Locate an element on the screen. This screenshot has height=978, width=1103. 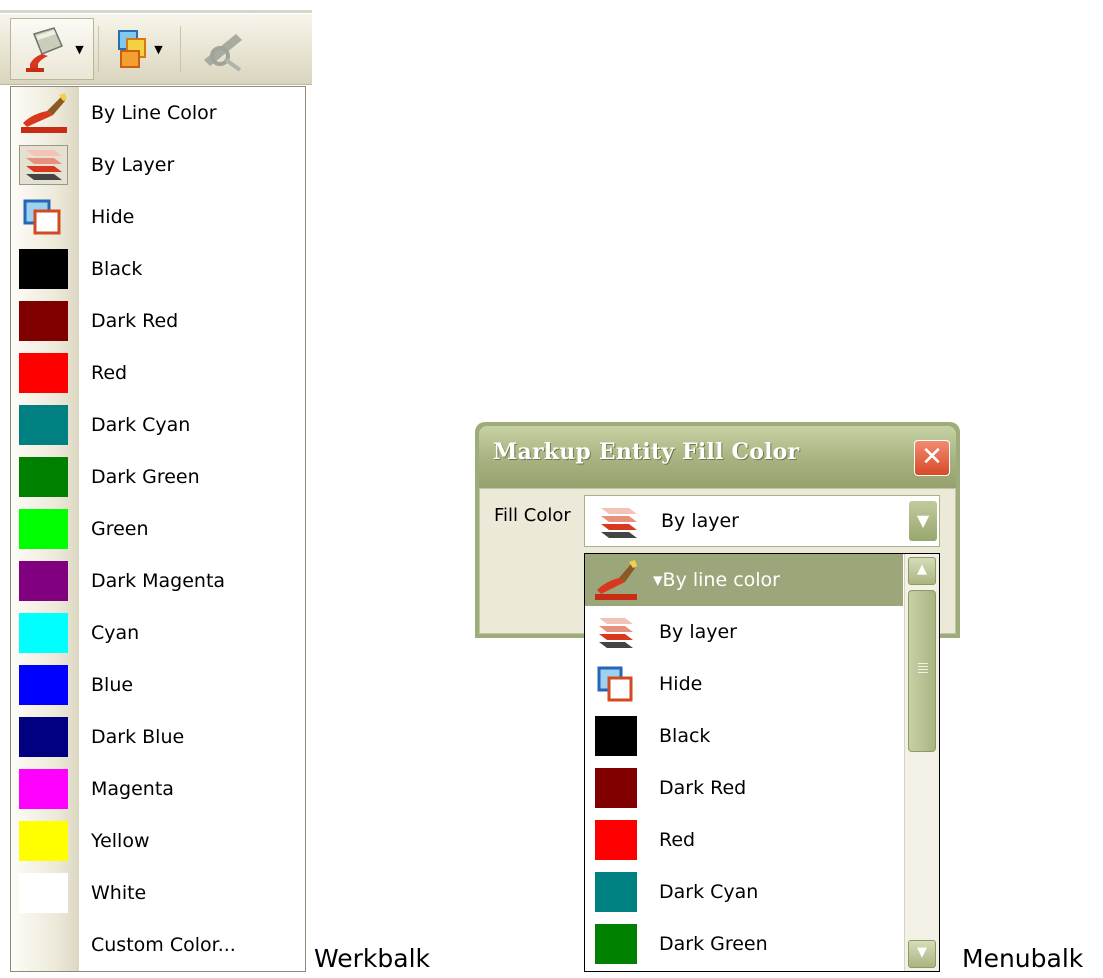
close-button: ✕ is located at coordinates (932, 458).